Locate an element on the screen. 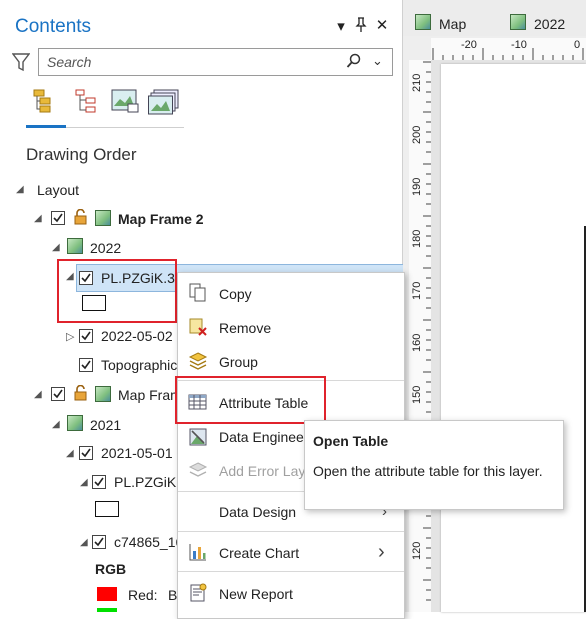 This screenshot has height=619, width=586. highlight-box-layer is located at coordinates (117, 291).